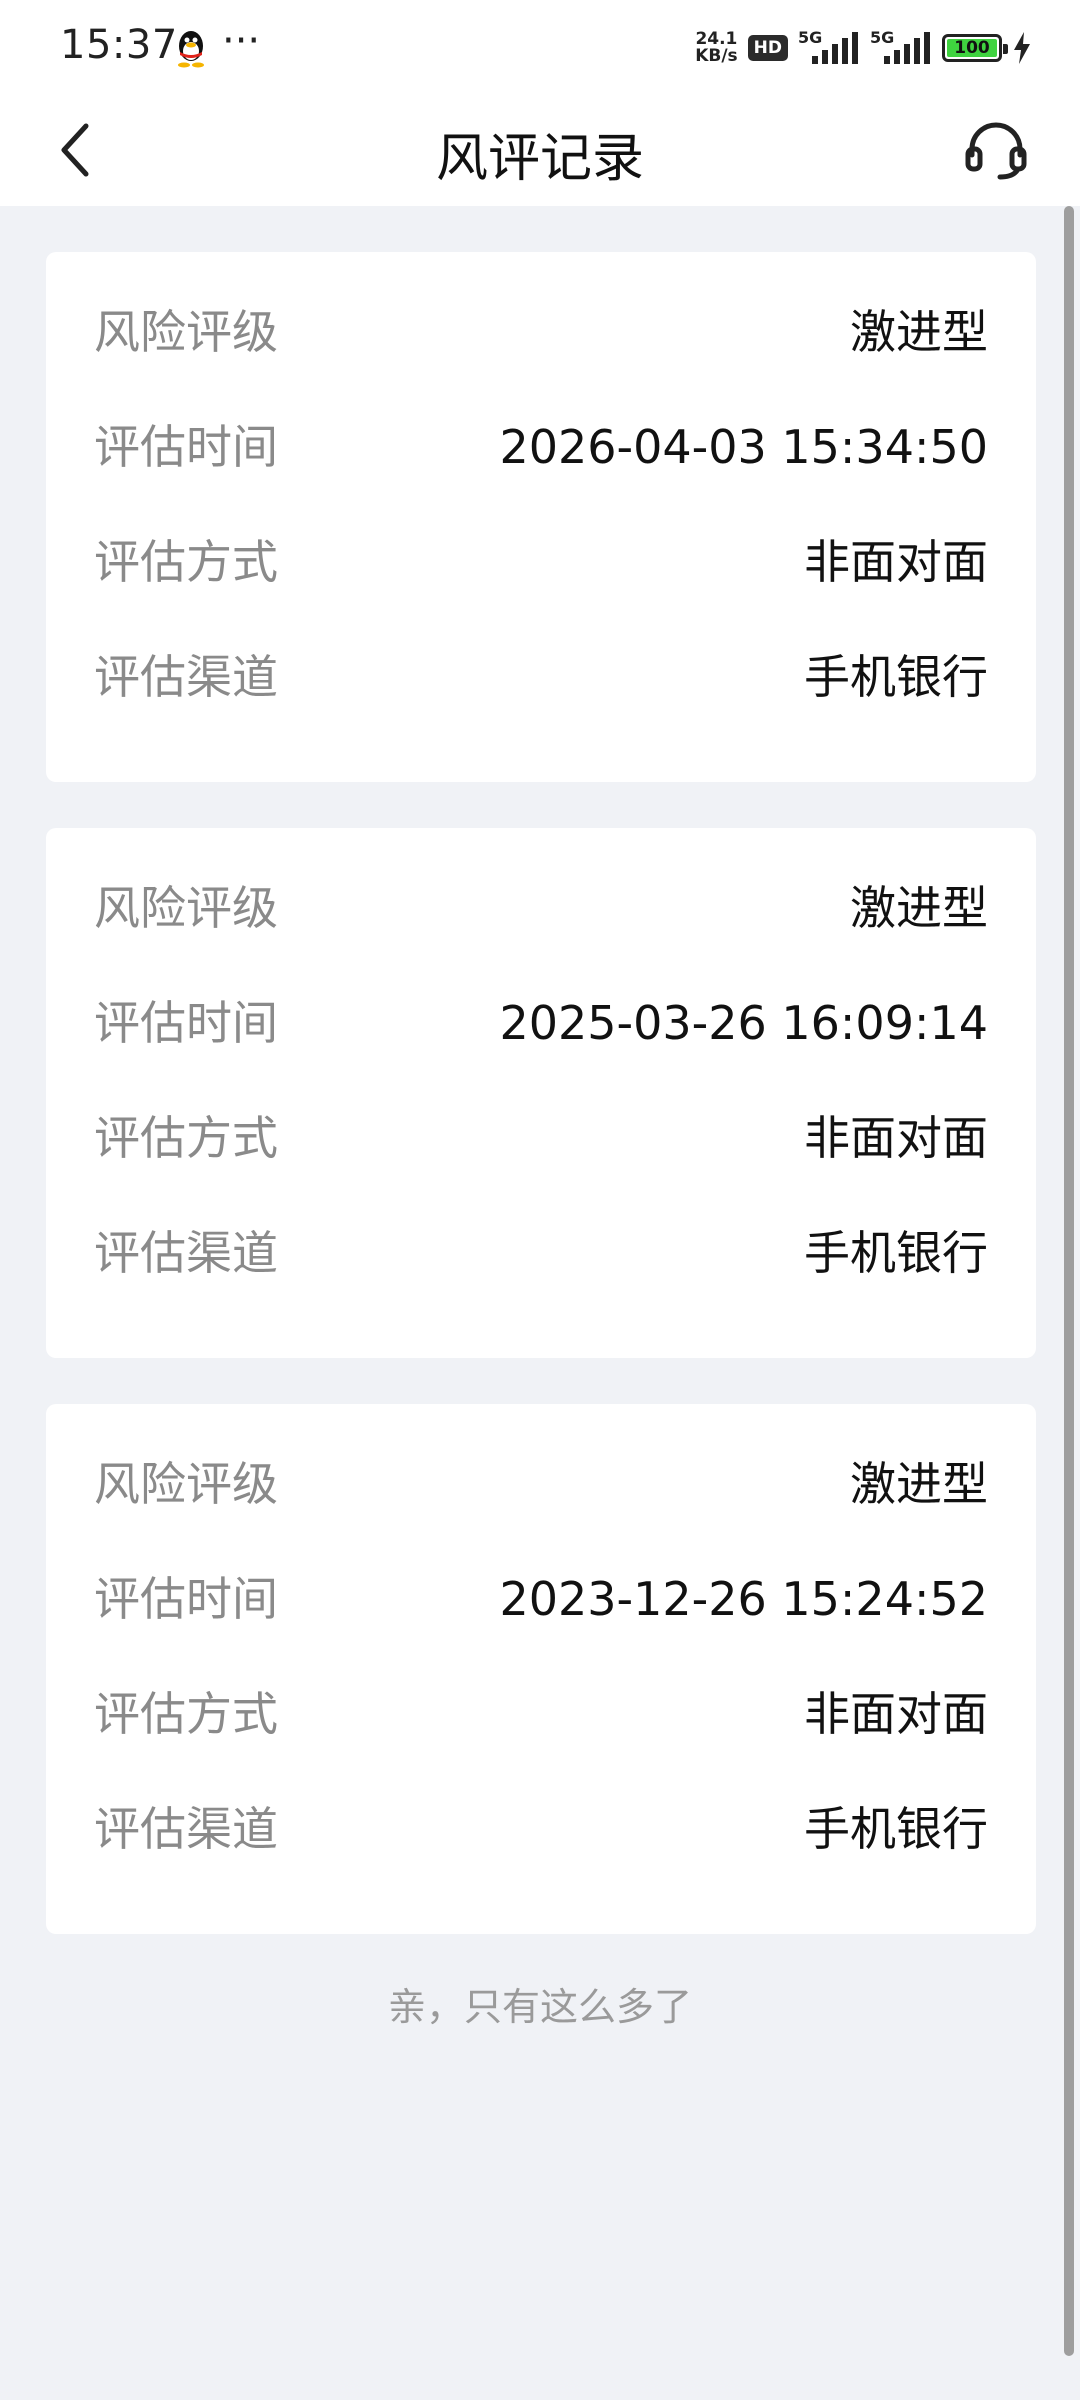 The height and width of the screenshot is (2400, 1080). I want to click on status-more-dots: ···, so click(241, 41).